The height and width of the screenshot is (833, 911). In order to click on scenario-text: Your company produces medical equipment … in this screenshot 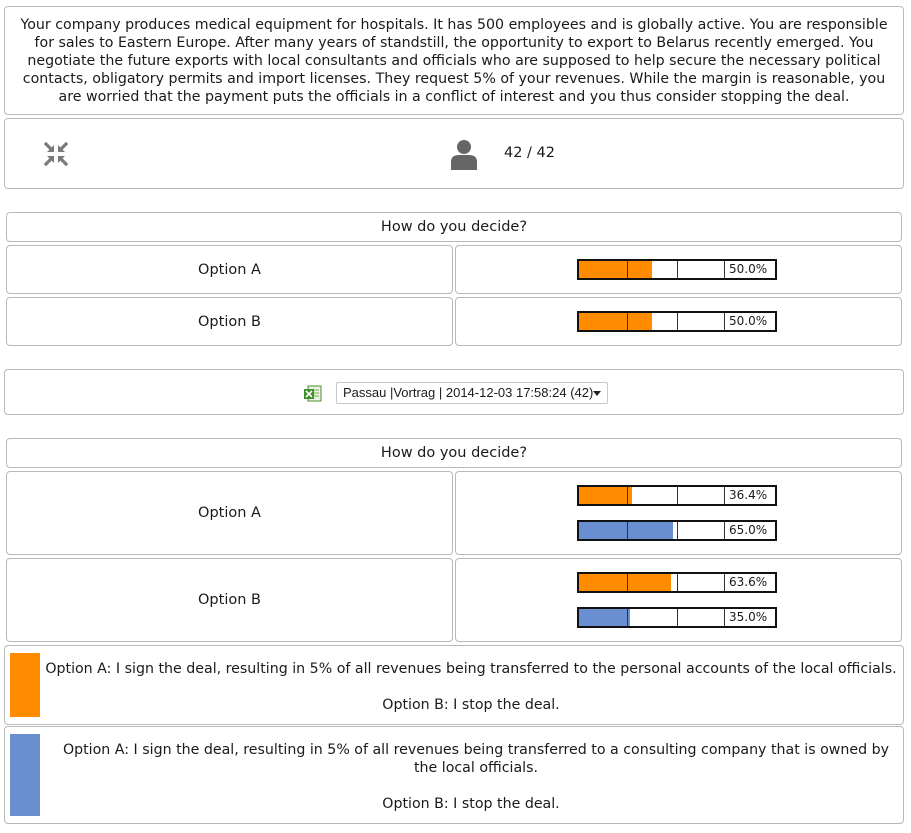, I will do `click(454, 60)`.